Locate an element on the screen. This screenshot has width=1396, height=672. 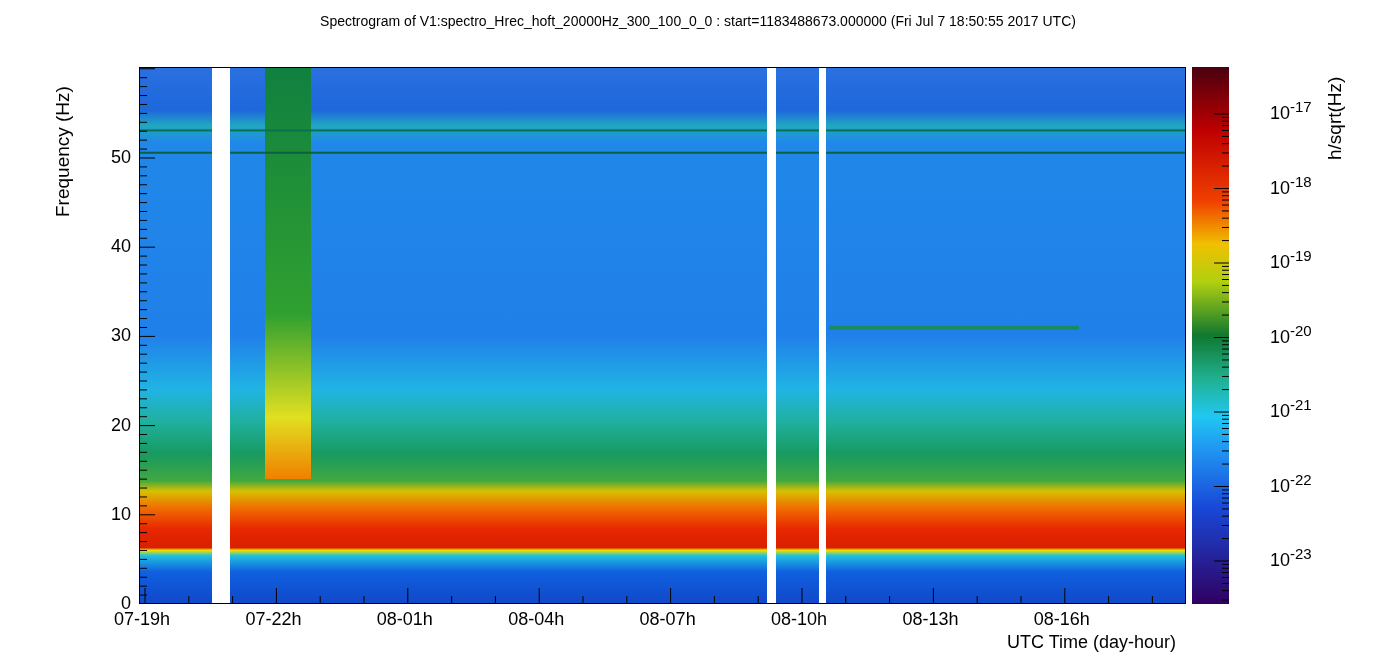
colorbar-tick-label: 10$^{-17}$ is located at coordinates (1291, 111).